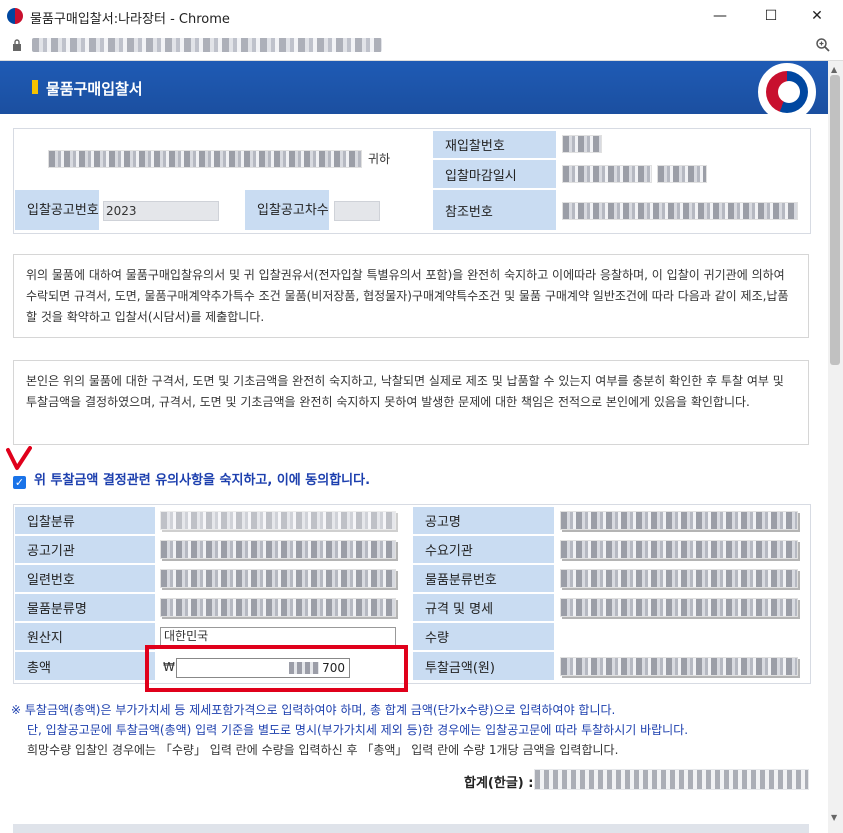  Describe the element at coordinates (207, 45) in the screenshot. I see `url-text-redacted` at that location.